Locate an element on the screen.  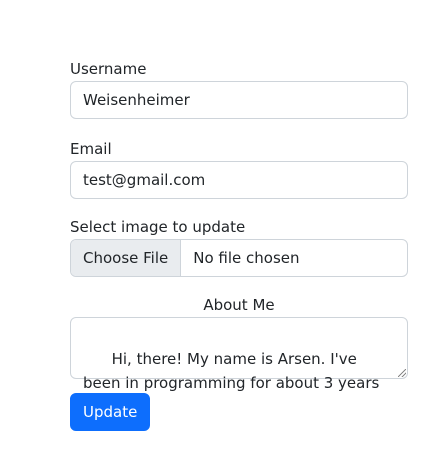
about-me-label: About Me is located at coordinates (239, 305).